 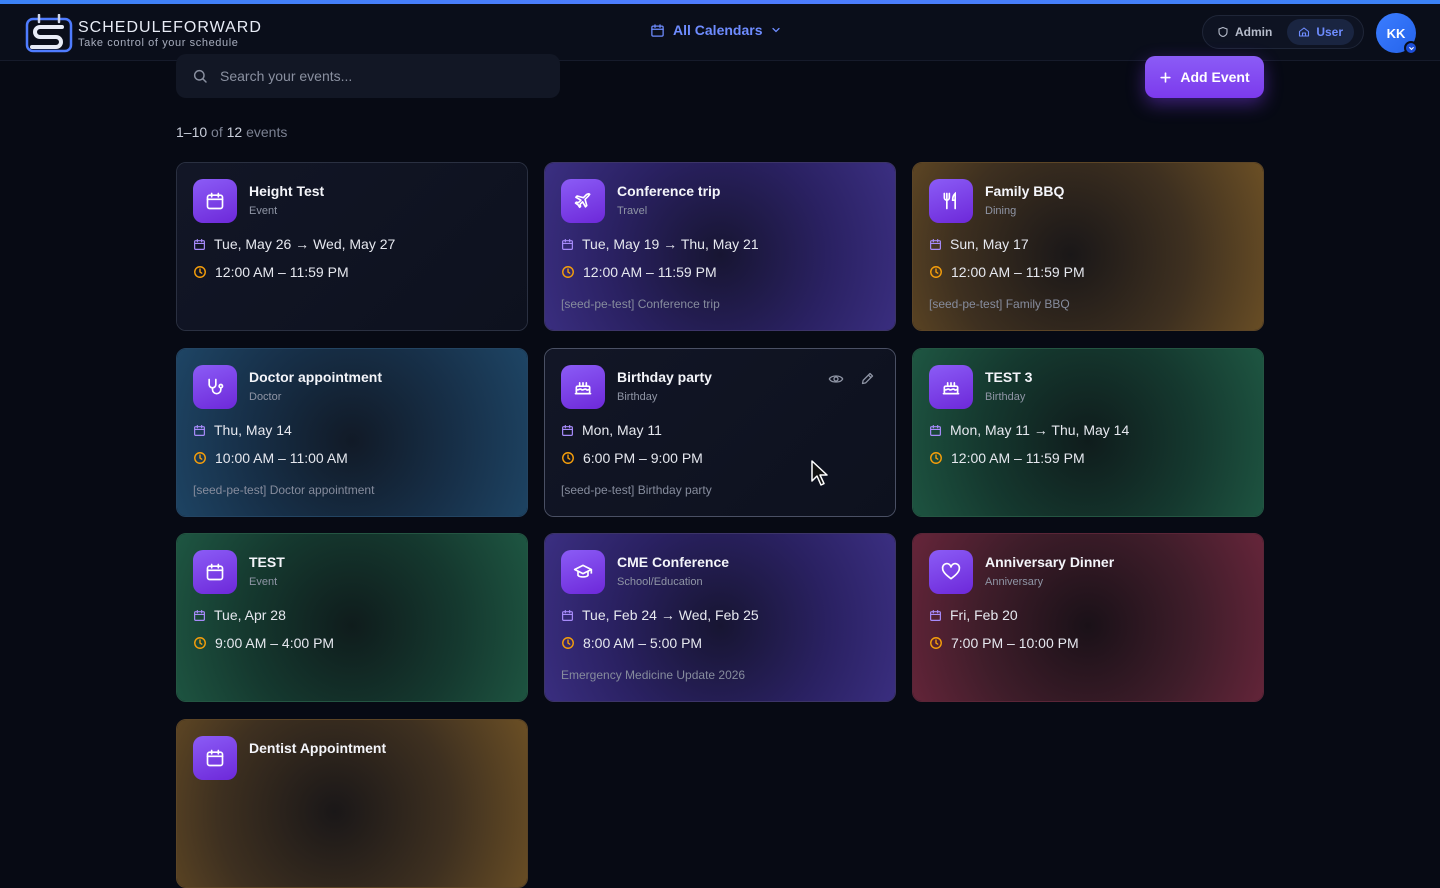 What do you see at coordinates (294, 244) in the screenshot?
I see `event-date-row: Tue, May 26 → Wed, May 27` at bounding box center [294, 244].